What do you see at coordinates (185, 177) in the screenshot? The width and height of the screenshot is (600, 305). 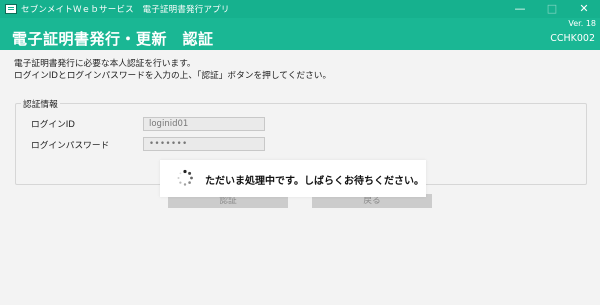 I see `loading-spinner-icon` at bounding box center [185, 177].